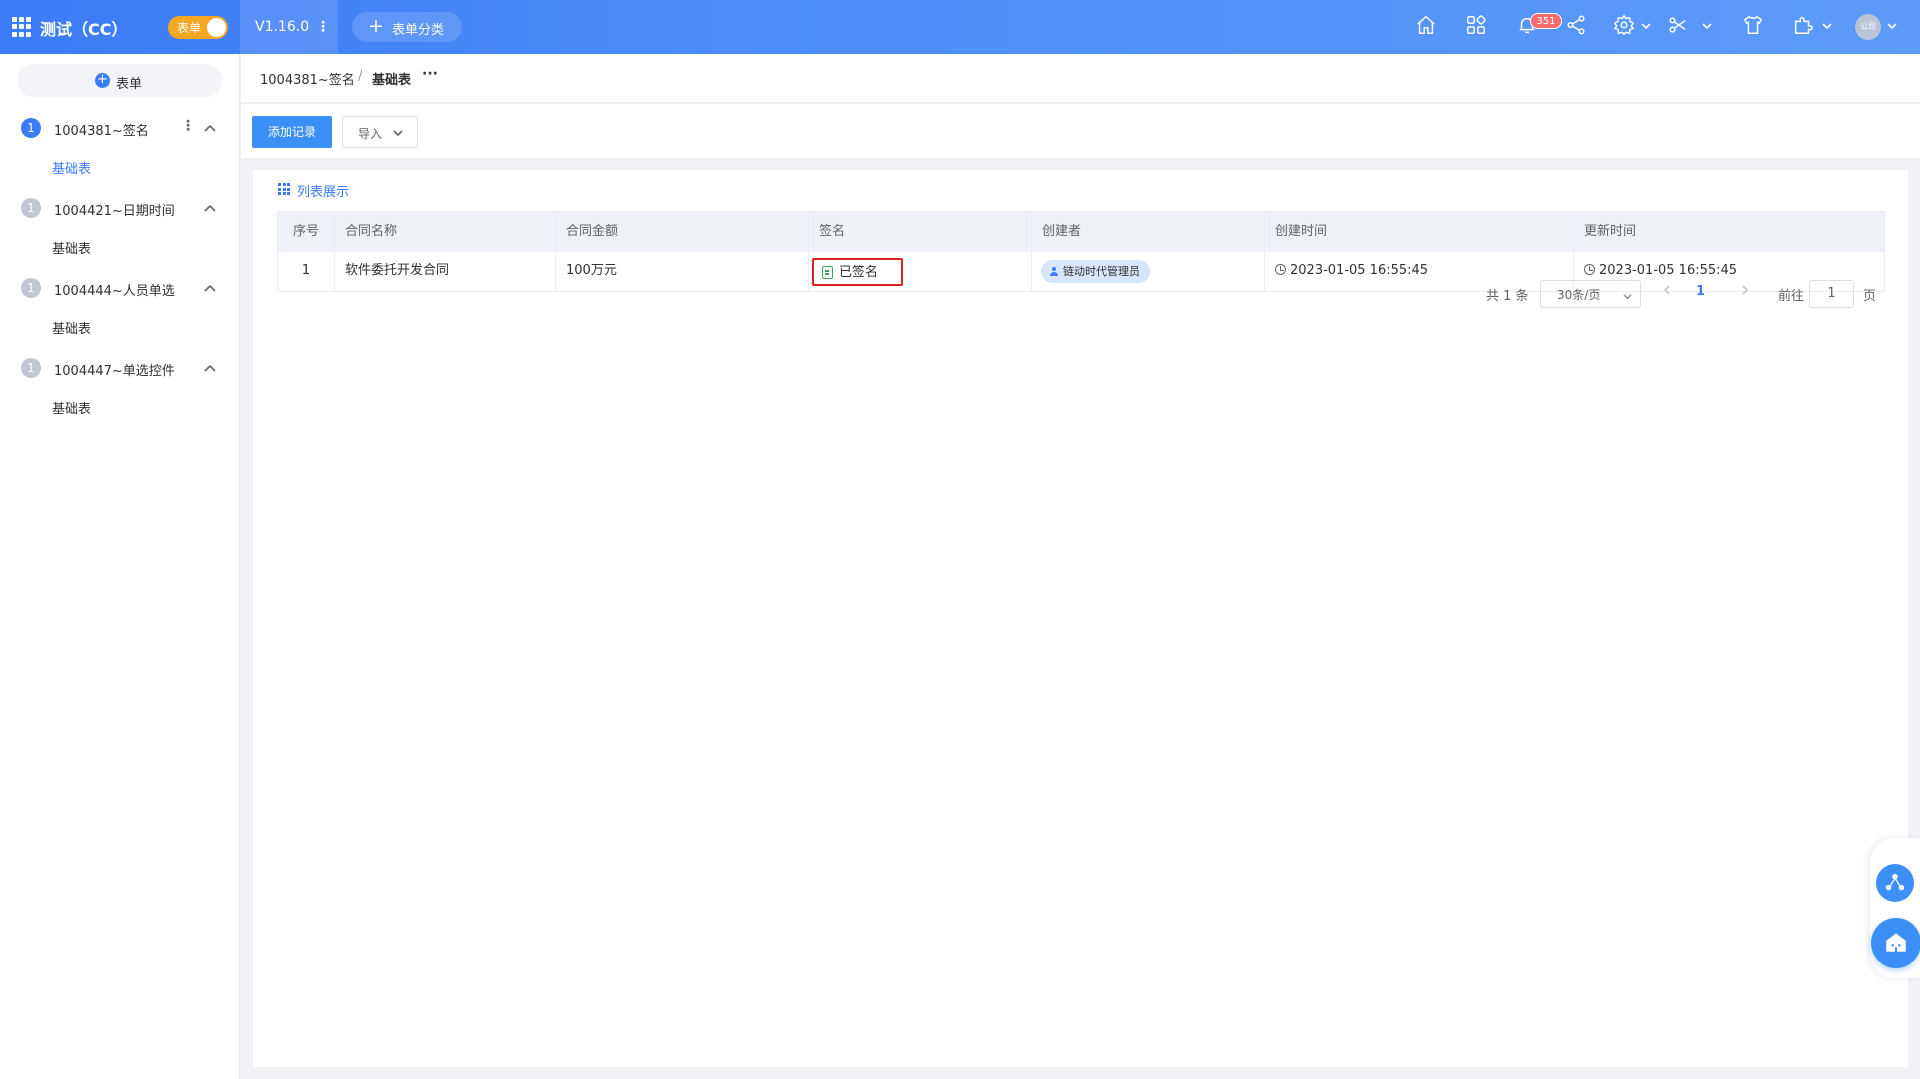  I want to click on page-size-select: 30条/页, so click(1590, 294).